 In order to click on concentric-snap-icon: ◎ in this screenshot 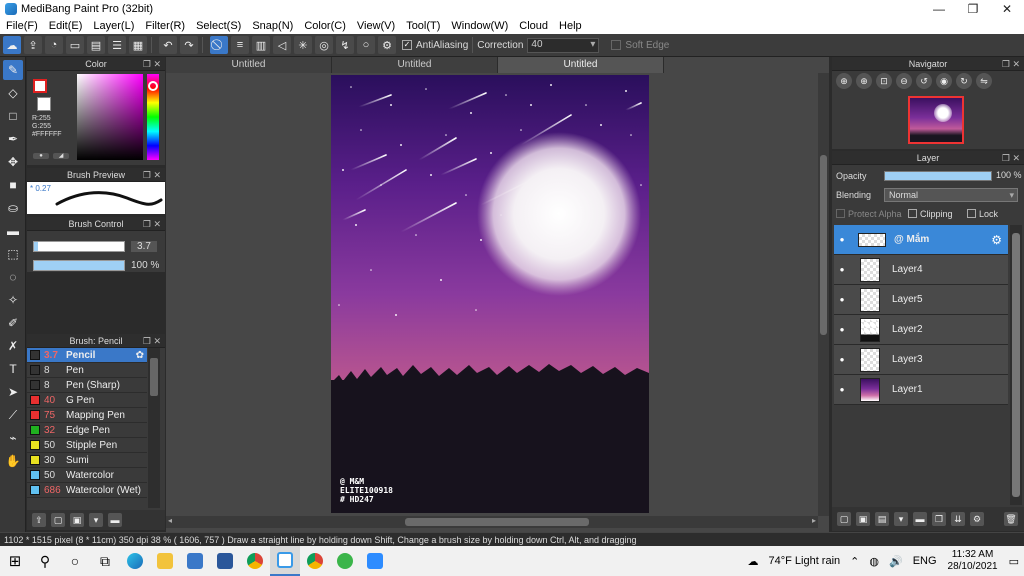, I will do `click(324, 45)`.